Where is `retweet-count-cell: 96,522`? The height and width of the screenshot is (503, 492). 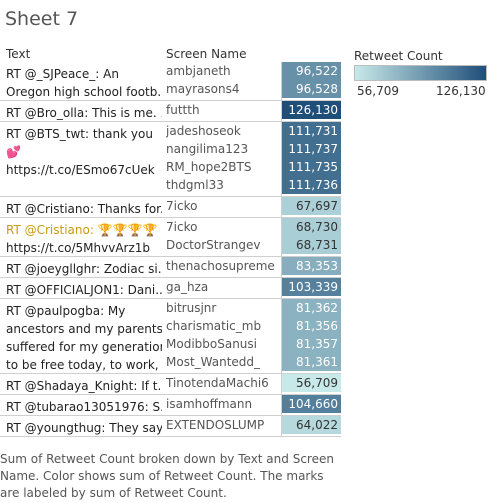
retweet-count-cell: 96,522 is located at coordinates (311, 71).